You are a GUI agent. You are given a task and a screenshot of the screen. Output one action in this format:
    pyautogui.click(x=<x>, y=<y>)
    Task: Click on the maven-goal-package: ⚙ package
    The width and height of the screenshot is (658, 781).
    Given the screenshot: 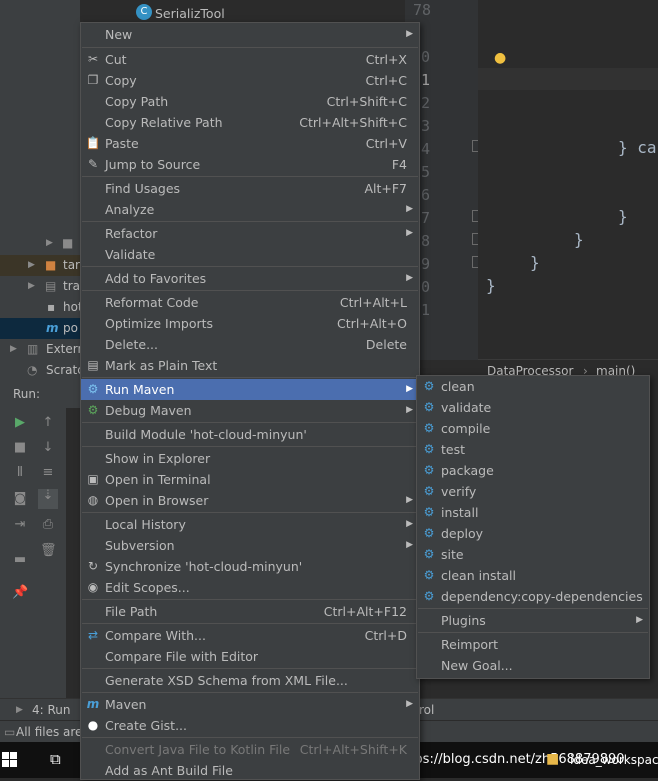 What is the action you would take?
    pyautogui.click(x=533, y=470)
    